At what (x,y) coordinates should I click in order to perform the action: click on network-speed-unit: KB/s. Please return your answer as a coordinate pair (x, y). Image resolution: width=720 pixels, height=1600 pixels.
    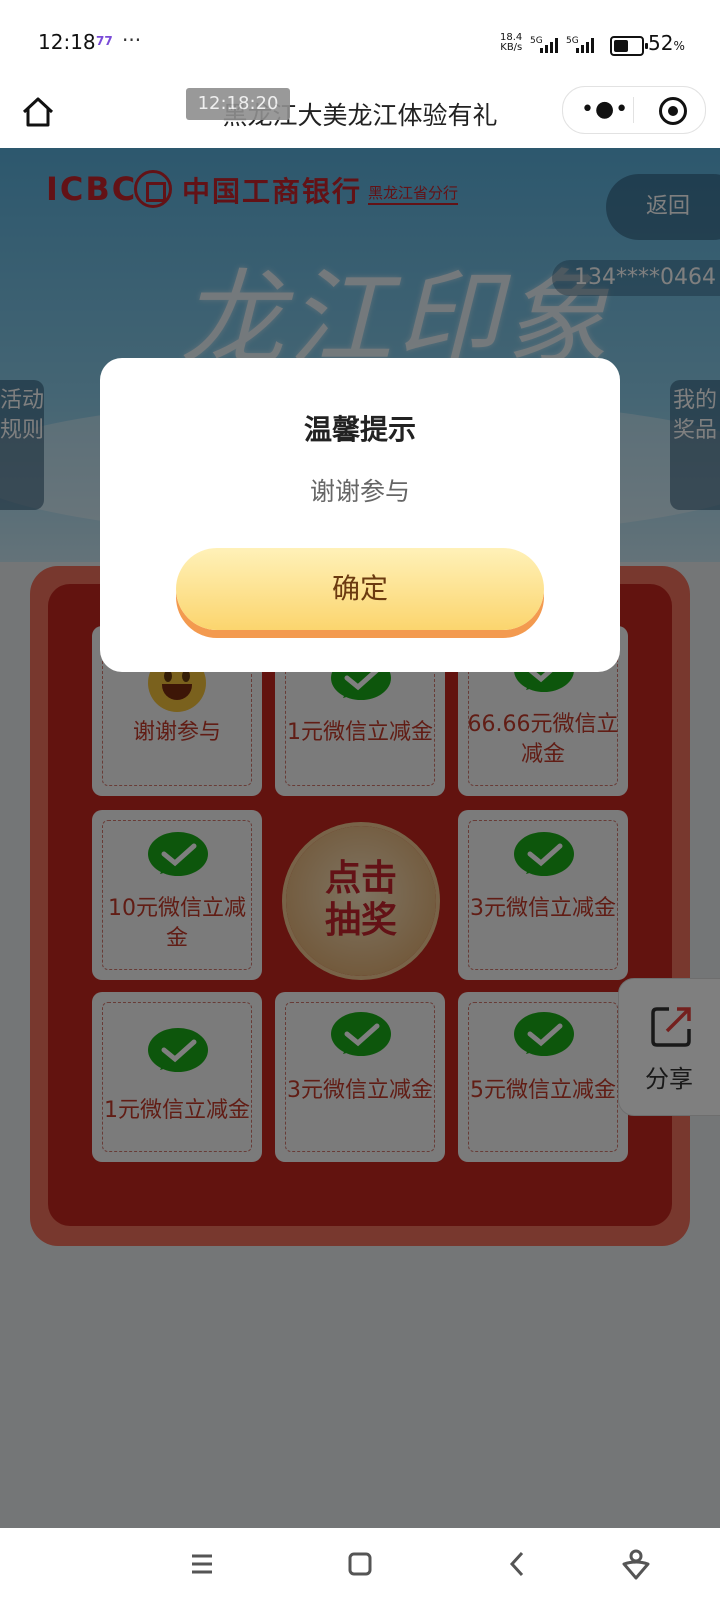
    Looking at the image, I should click on (511, 47).